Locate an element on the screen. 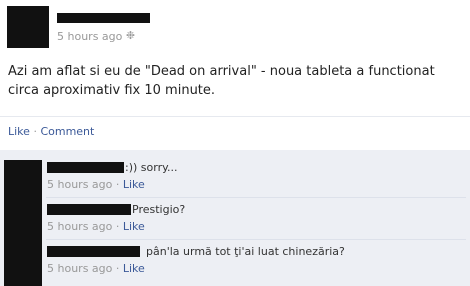 The width and height of the screenshot is (470, 286). comment-avatar is located at coordinates (23, 223).